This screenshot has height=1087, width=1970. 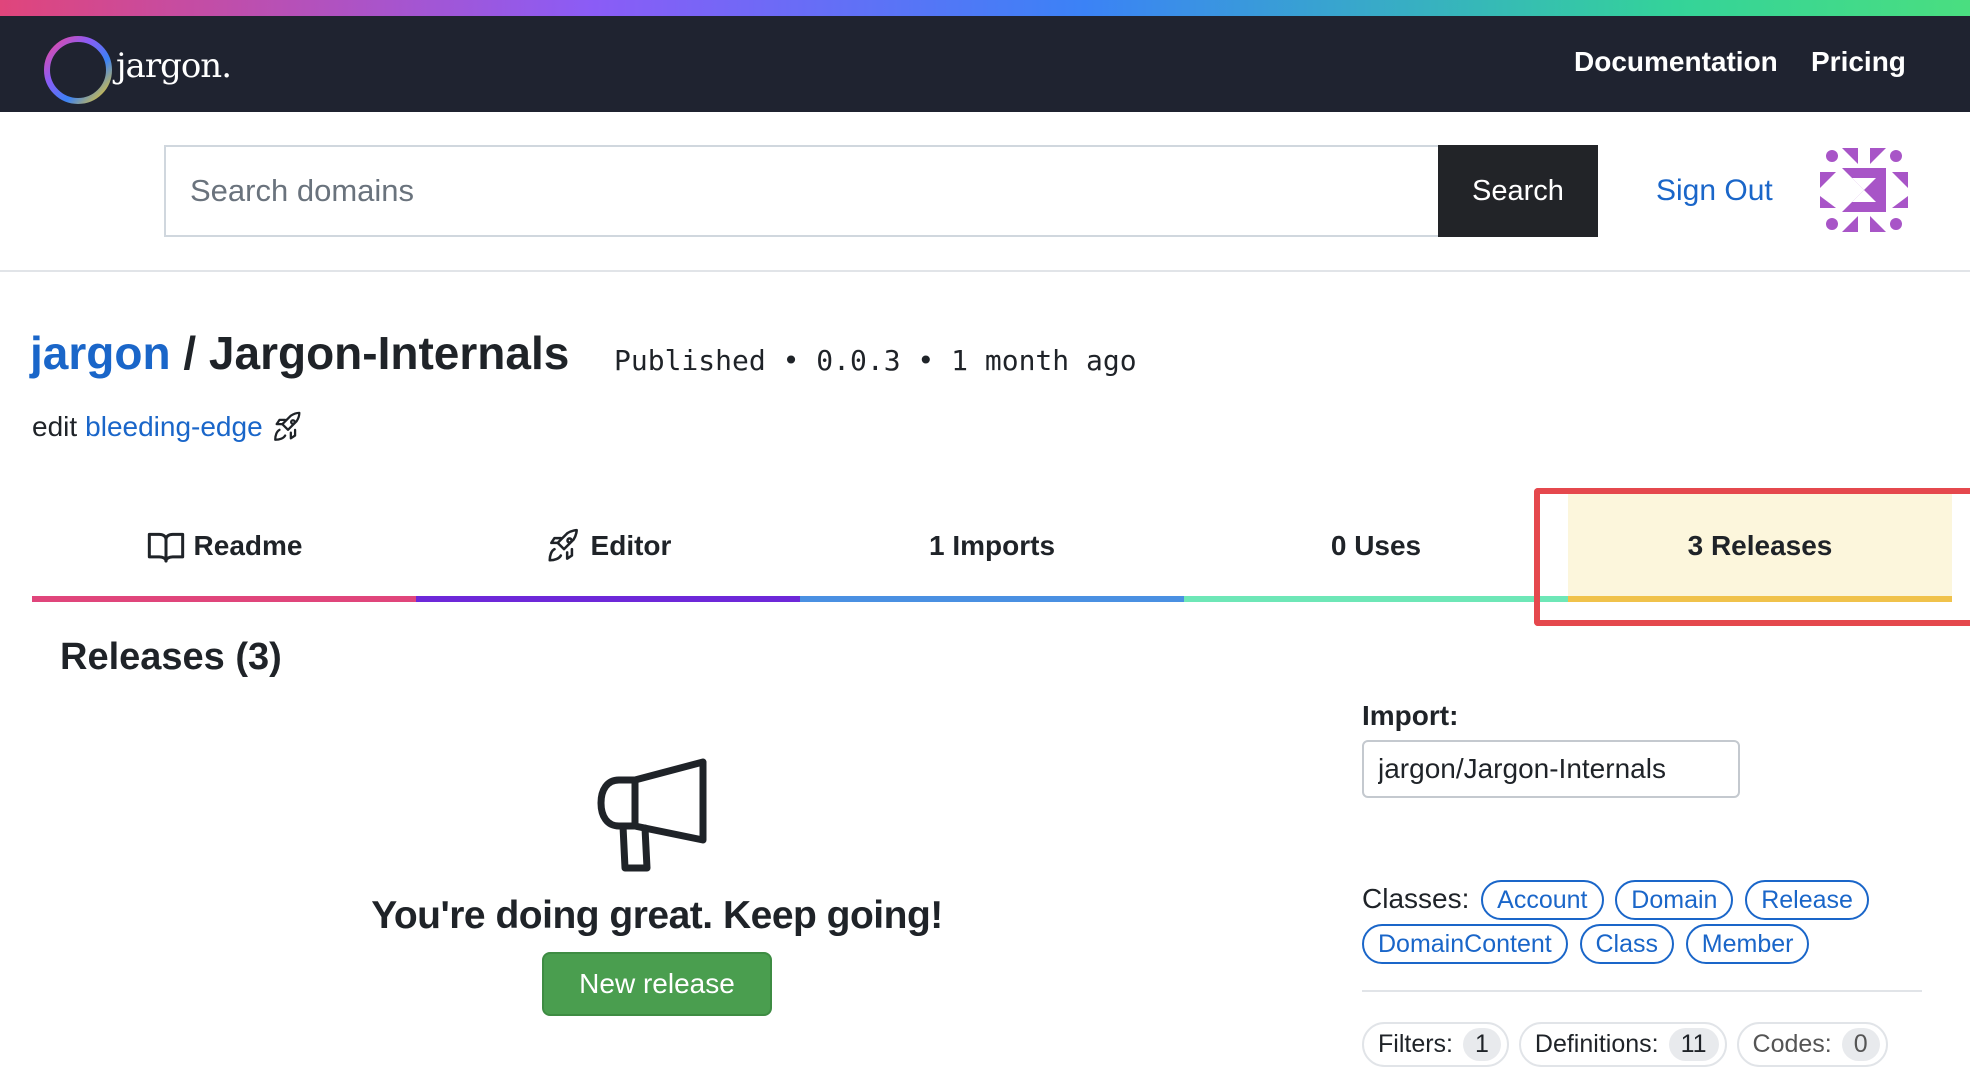 What do you see at coordinates (1642, 991) in the screenshot?
I see `sidebar-divider` at bounding box center [1642, 991].